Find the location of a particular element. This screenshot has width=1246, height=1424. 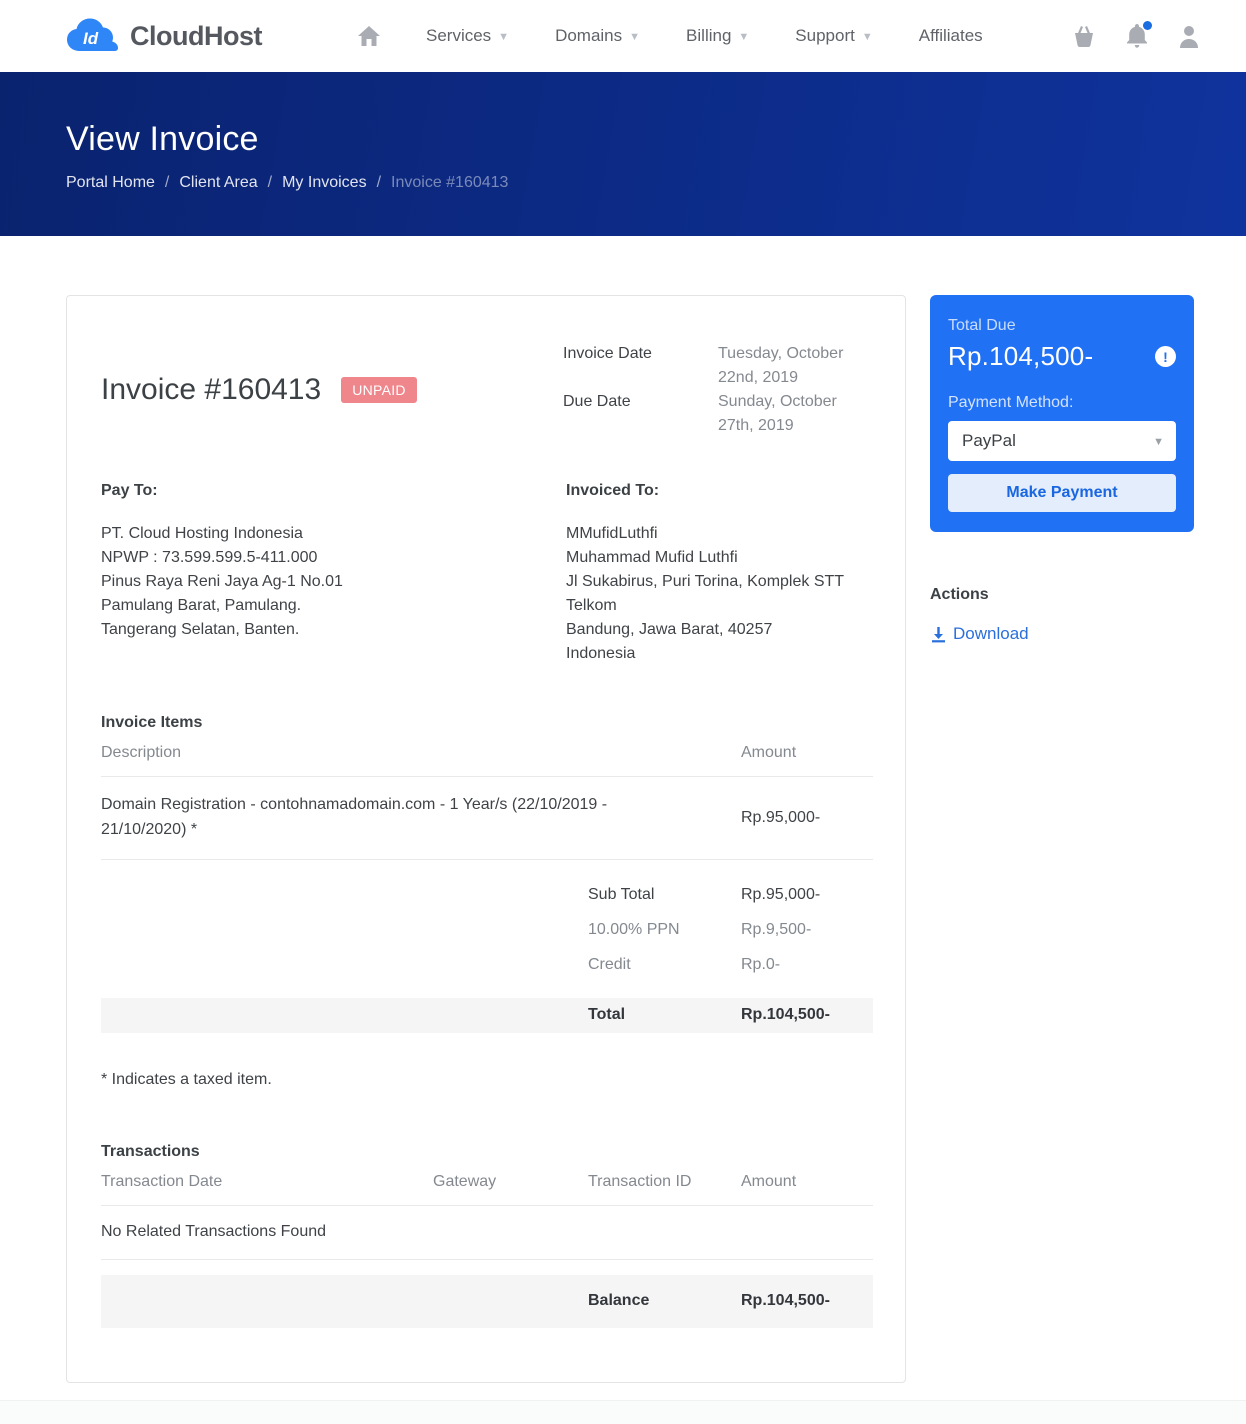

nav-item-support: Support ▼ is located at coordinates (833, 36).